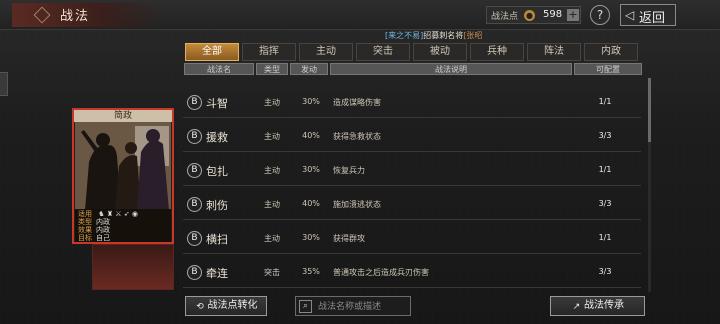 The image size is (720, 324). What do you see at coordinates (600, 15) in the screenshot?
I see `help-button: ?` at bounding box center [600, 15].